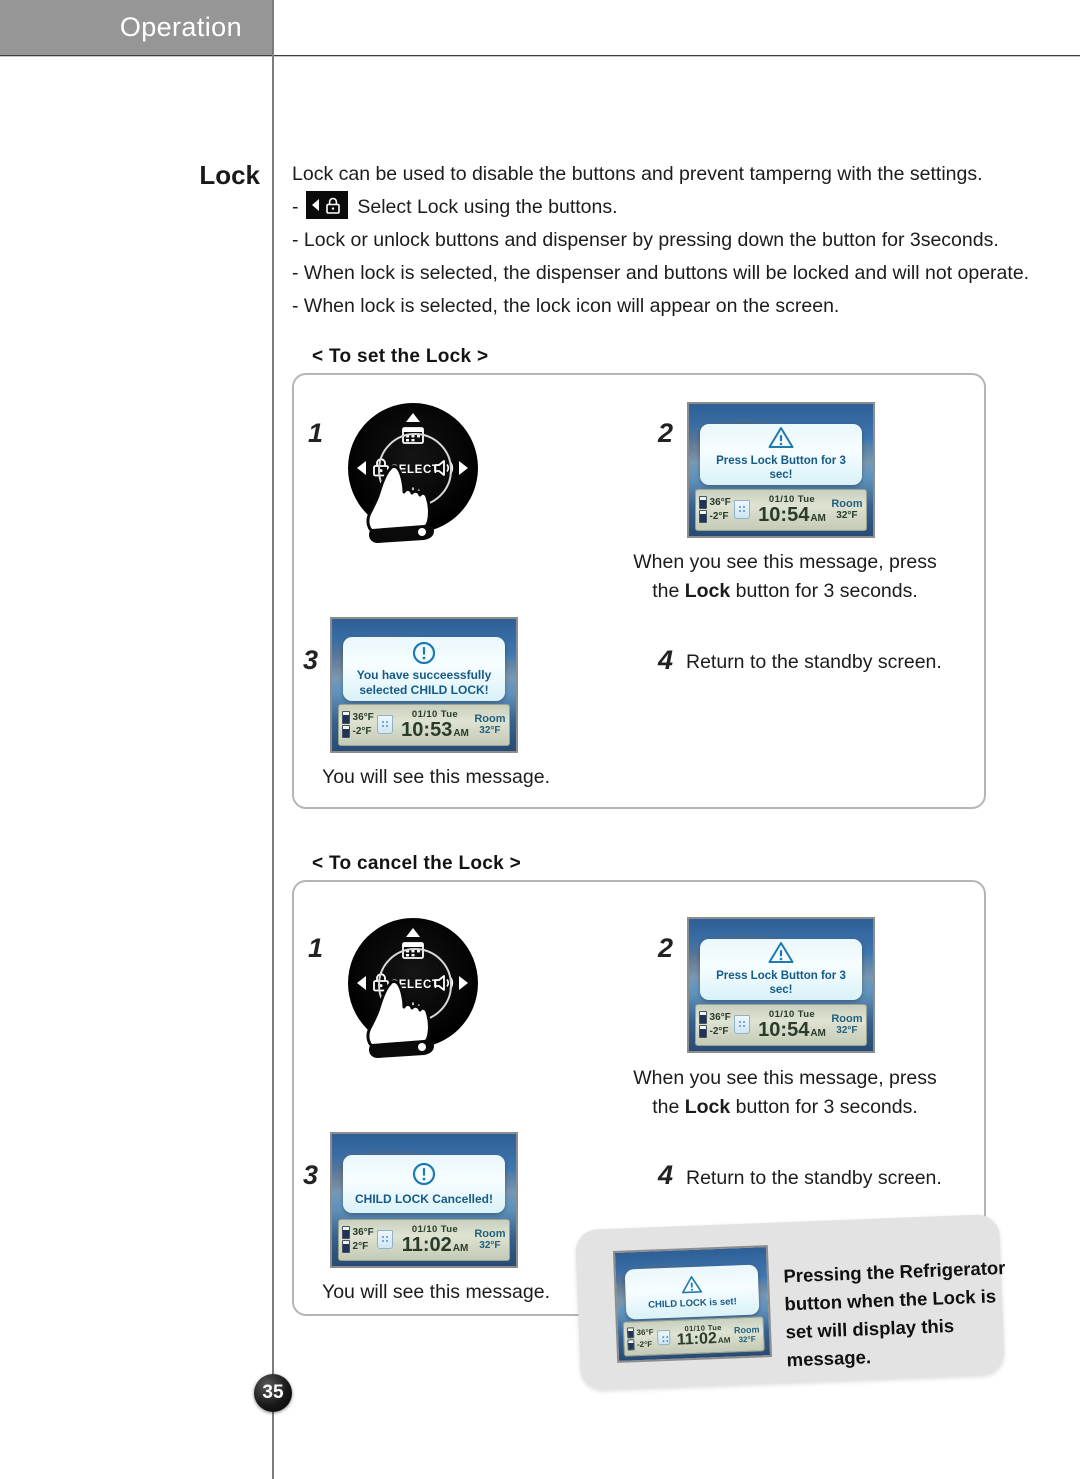 The width and height of the screenshot is (1080, 1479). Describe the element at coordinates (785, 1078) in the screenshot. I see `caption-step2-cancel-line1: When you see this message, press` at that location.